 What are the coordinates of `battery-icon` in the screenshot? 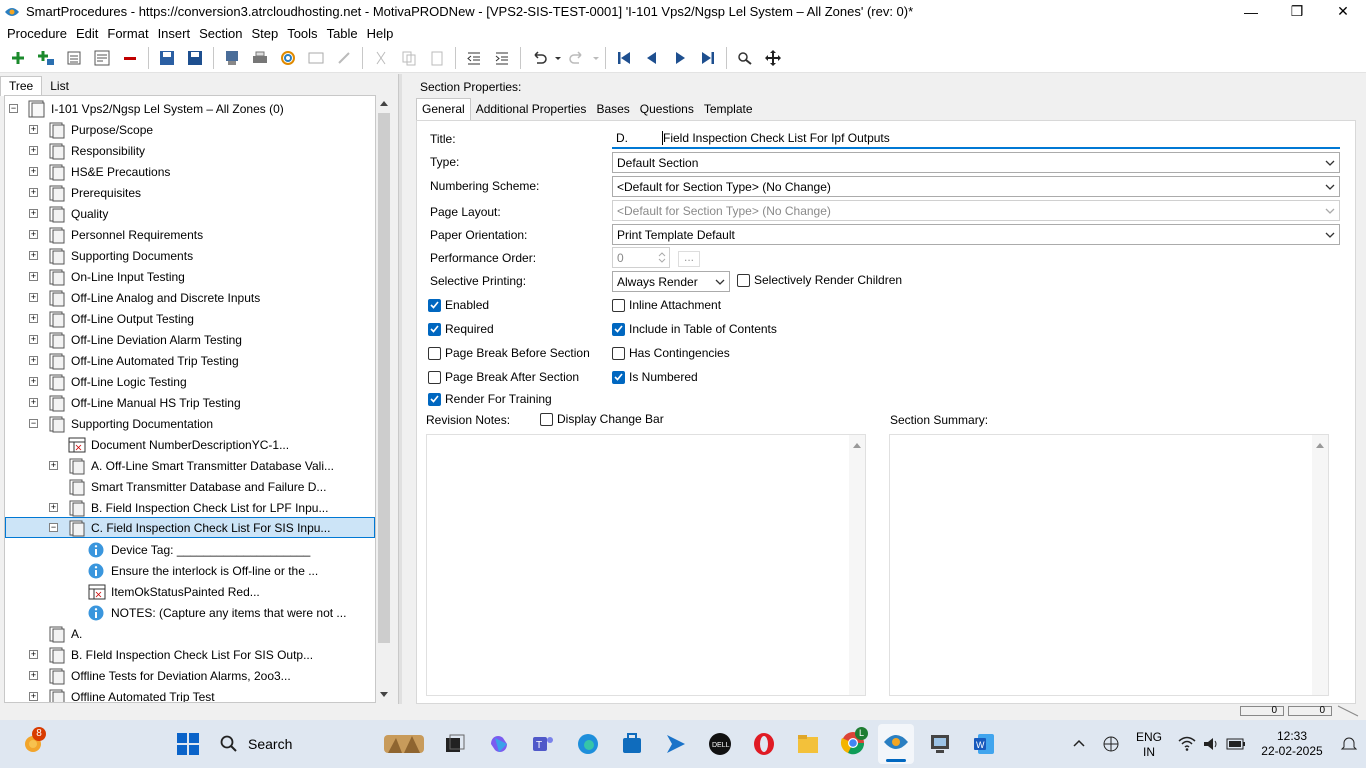 It's located at (1236, 744).